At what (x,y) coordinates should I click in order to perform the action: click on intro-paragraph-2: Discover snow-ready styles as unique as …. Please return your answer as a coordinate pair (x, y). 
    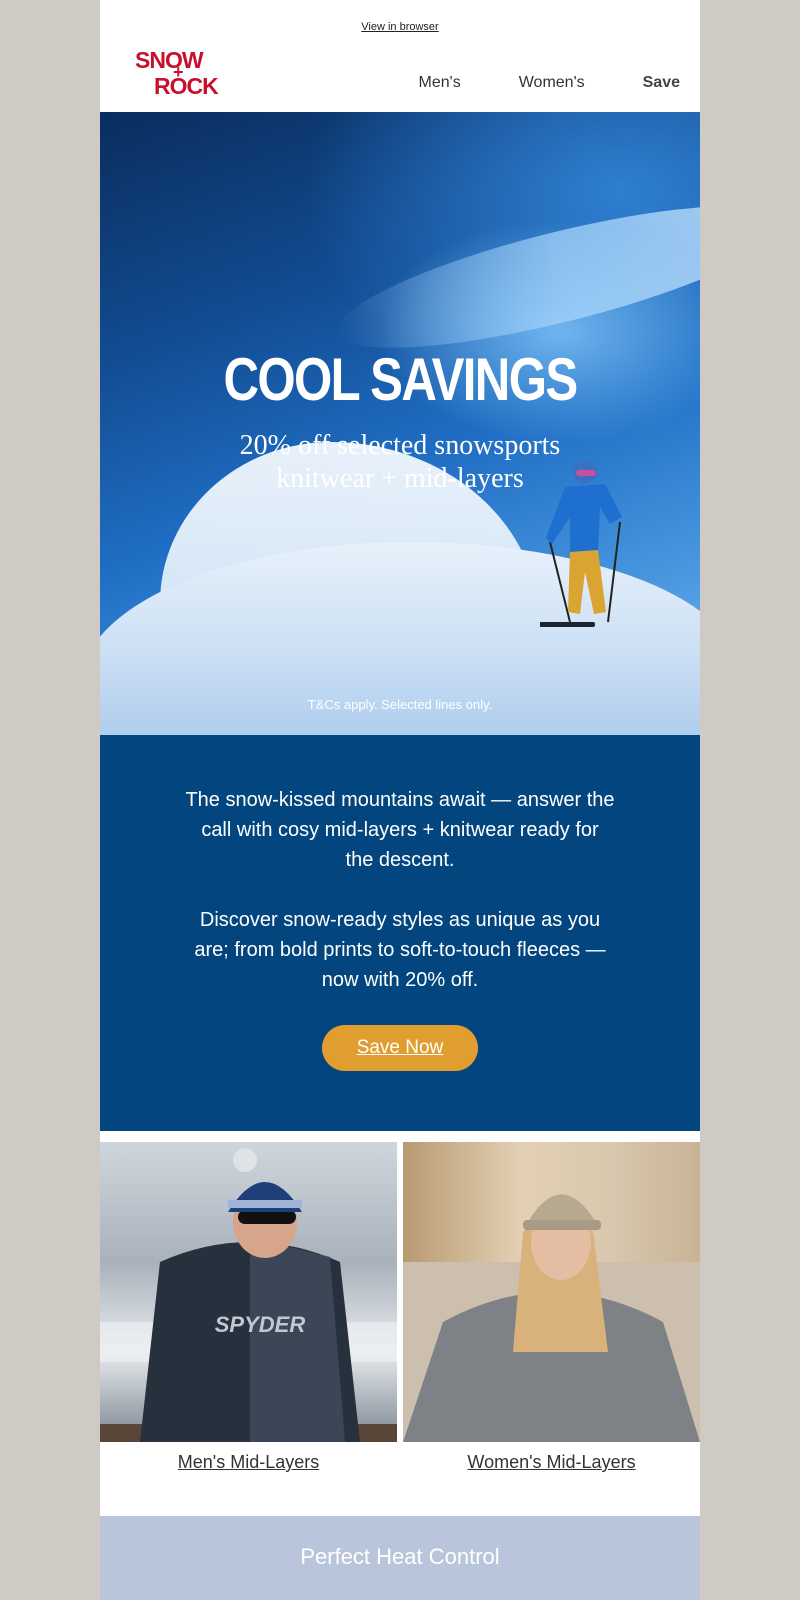
    Looking at the image, I should click on (400, 950).